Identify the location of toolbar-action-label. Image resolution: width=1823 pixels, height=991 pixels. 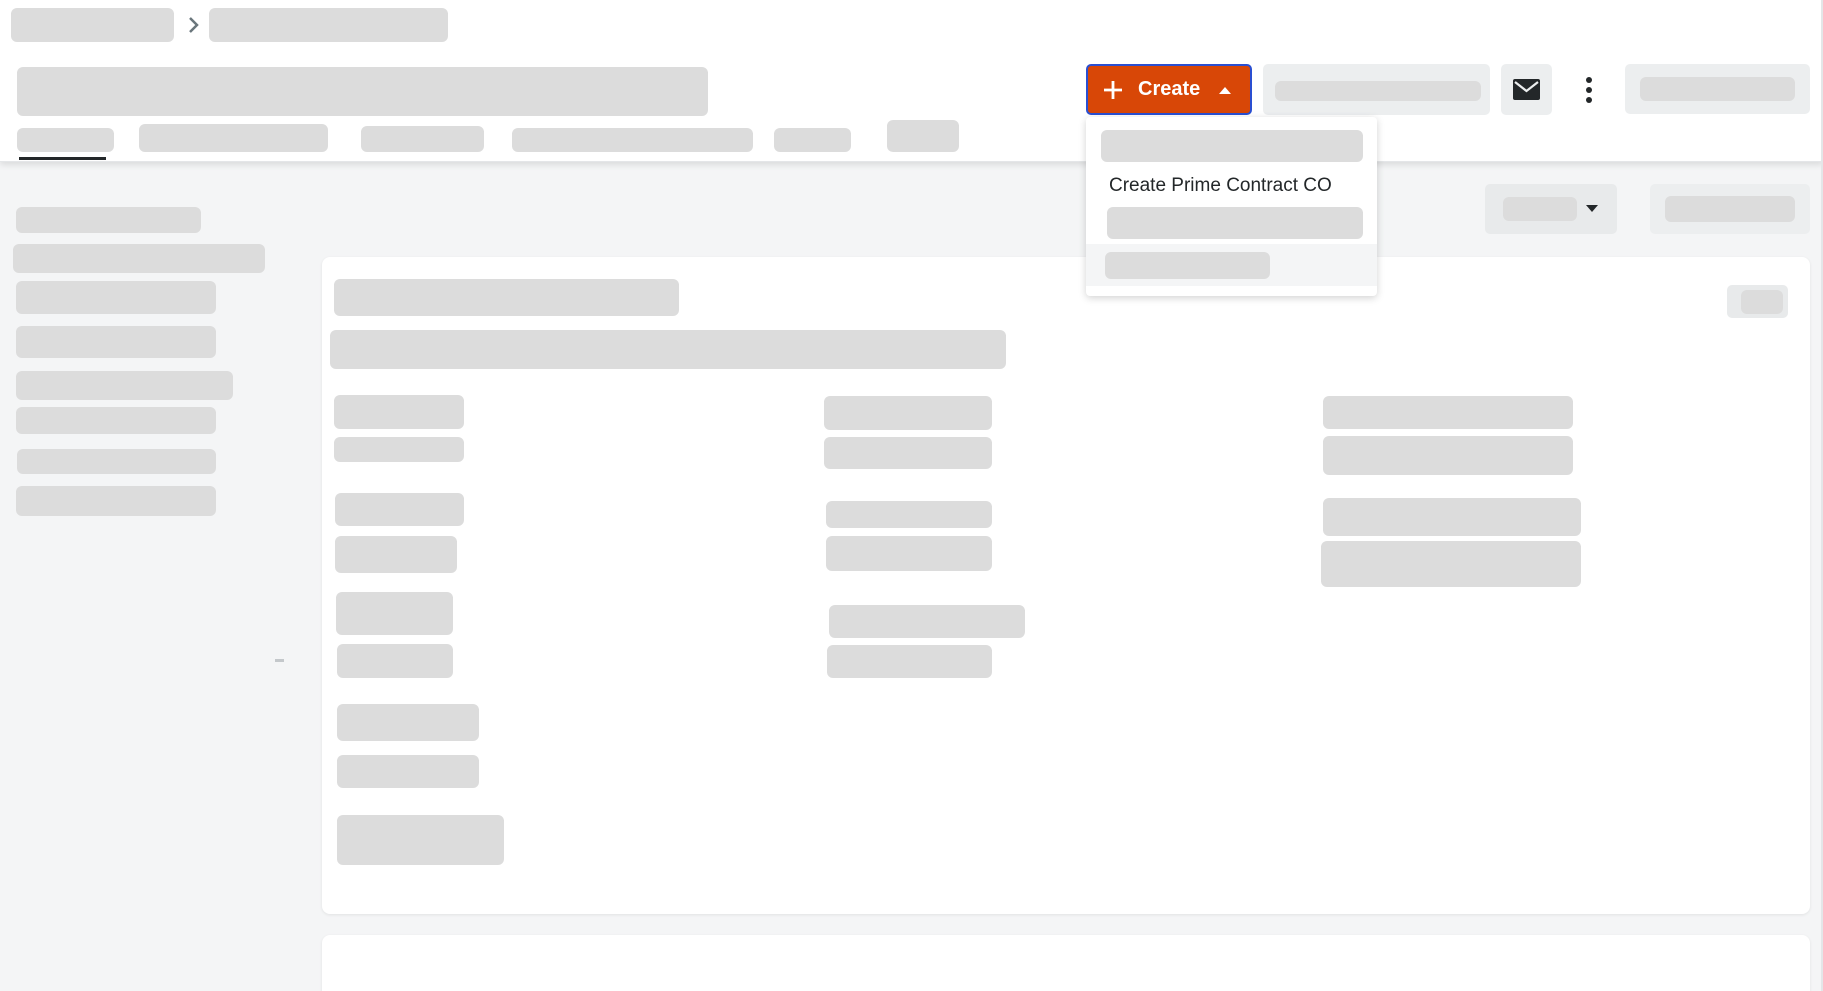
(1730, 209).